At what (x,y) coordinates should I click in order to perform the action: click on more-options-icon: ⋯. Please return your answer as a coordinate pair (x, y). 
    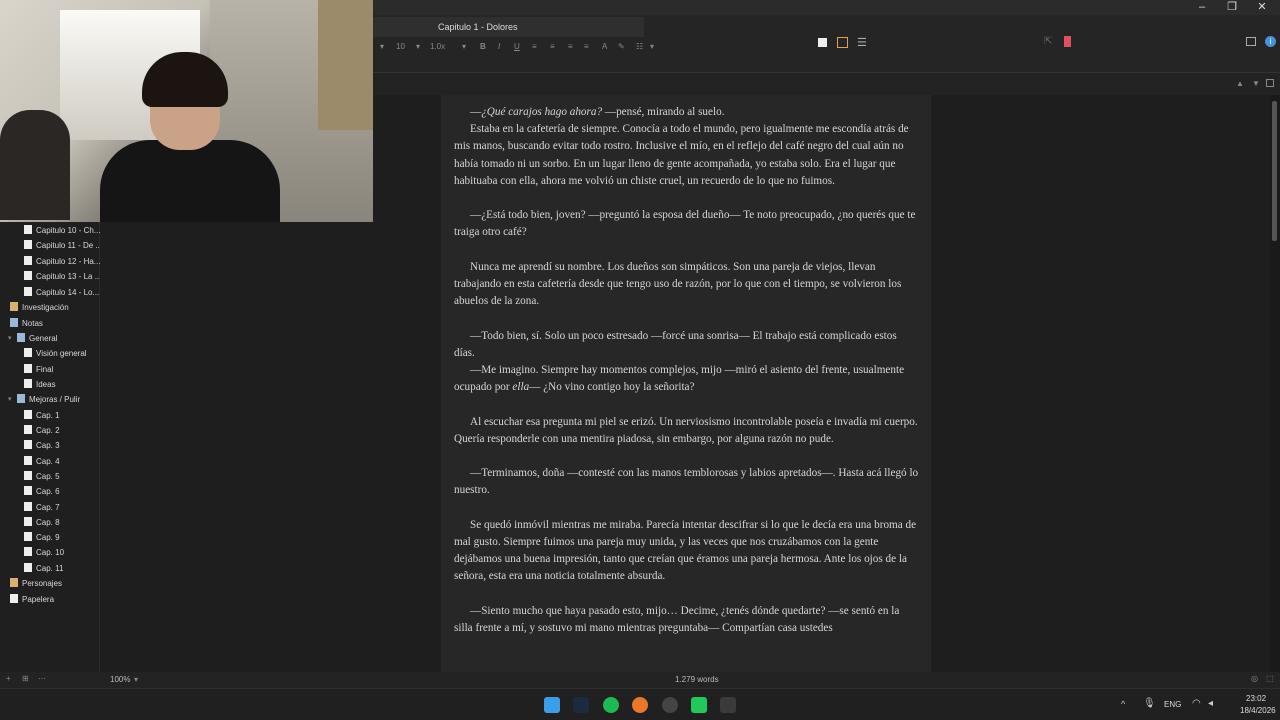
    Looking at the image, I should click on (42, 678).